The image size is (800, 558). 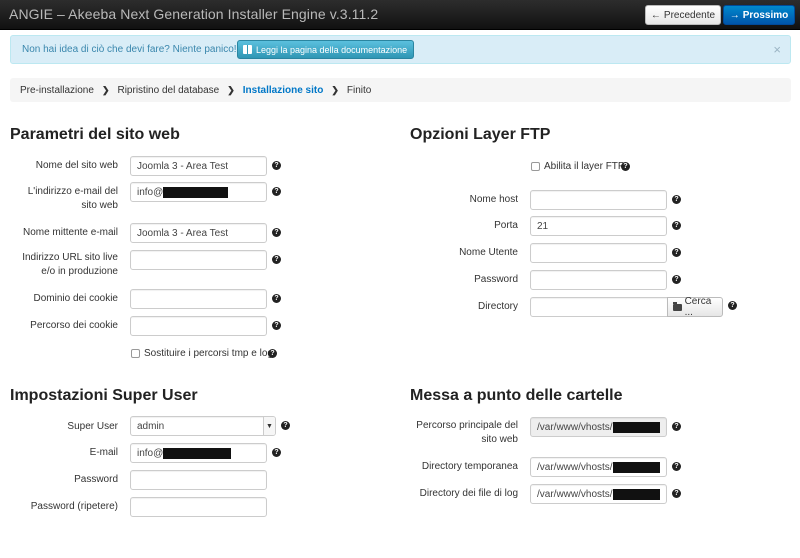 What do you see at coordinates (104, 395) in the screenshot?
I see `super-user-title: Impostazioni Super User` at bounding box center [104, 395].